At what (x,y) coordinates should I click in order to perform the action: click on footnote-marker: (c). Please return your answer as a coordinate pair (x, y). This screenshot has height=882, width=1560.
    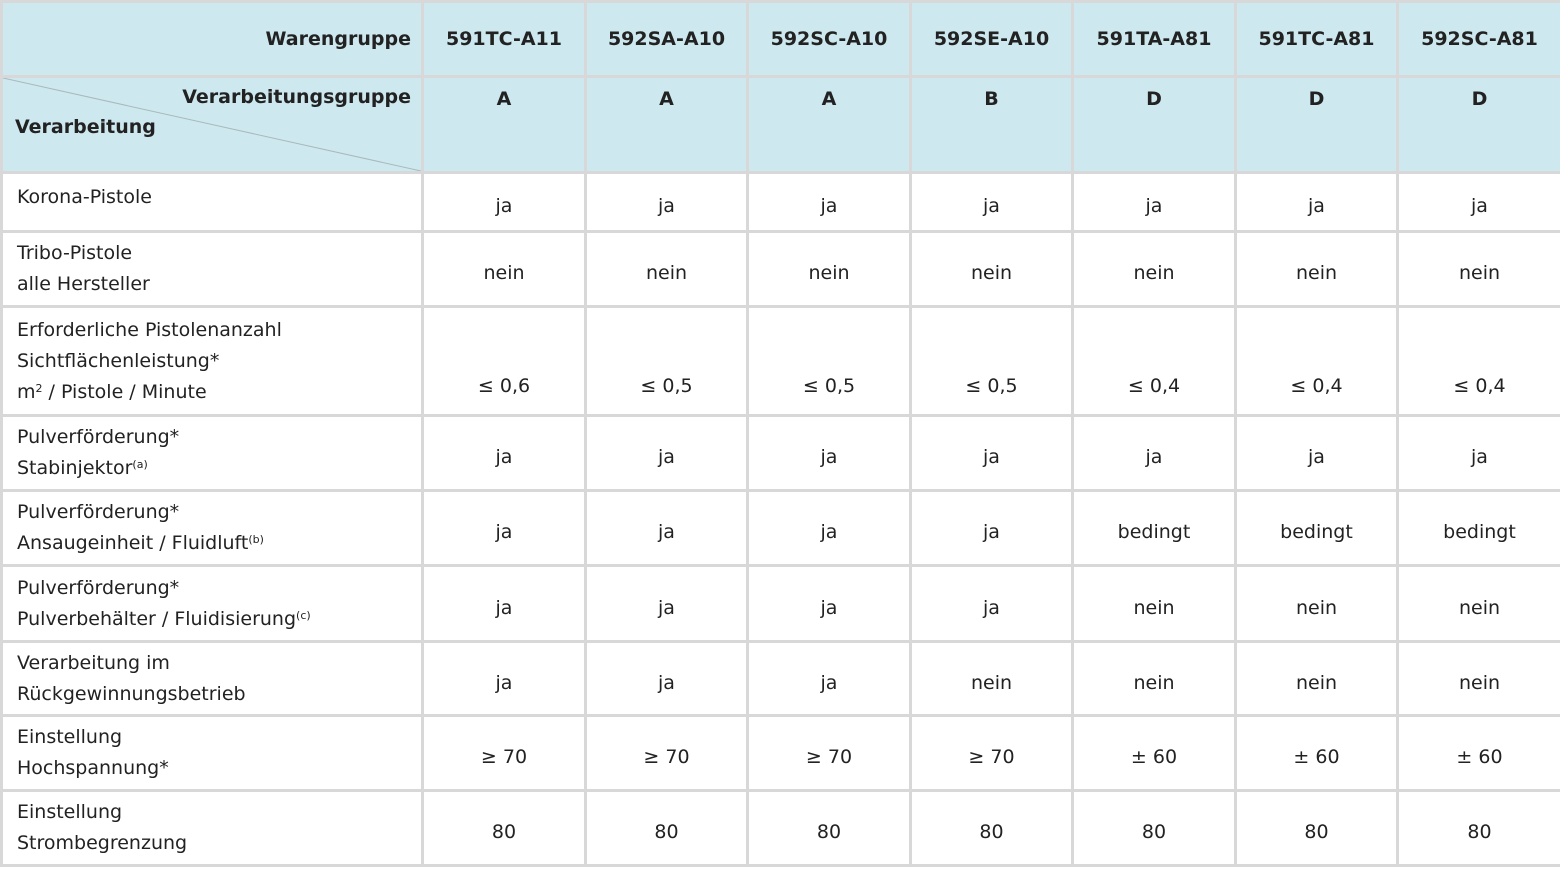
    Looking at the image, I should click on (303, 615).